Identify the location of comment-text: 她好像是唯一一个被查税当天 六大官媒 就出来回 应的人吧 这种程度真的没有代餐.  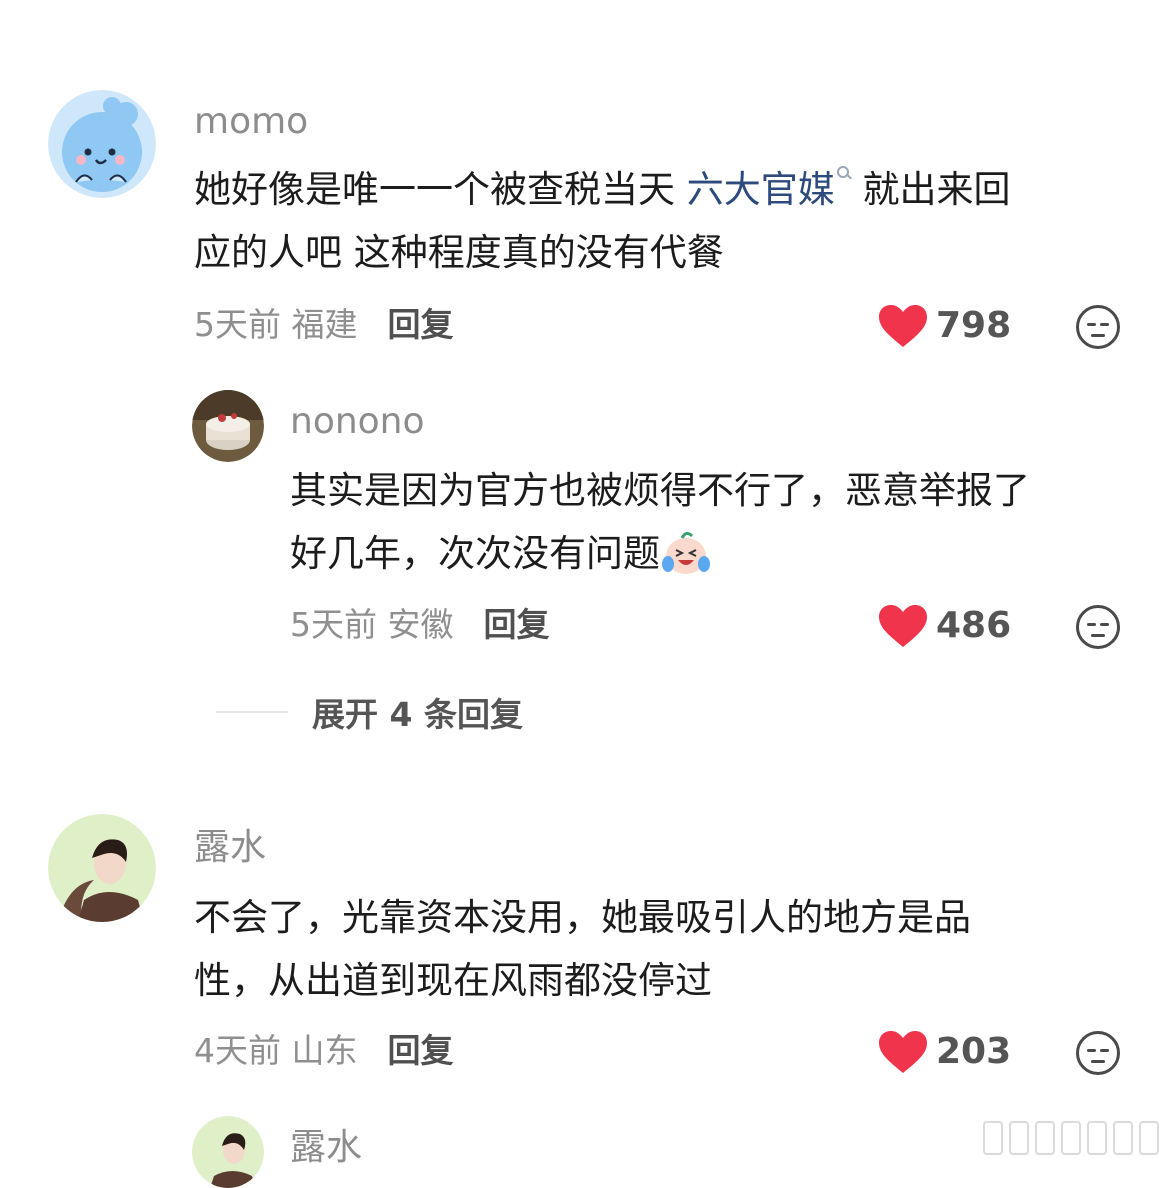
(602, 221).